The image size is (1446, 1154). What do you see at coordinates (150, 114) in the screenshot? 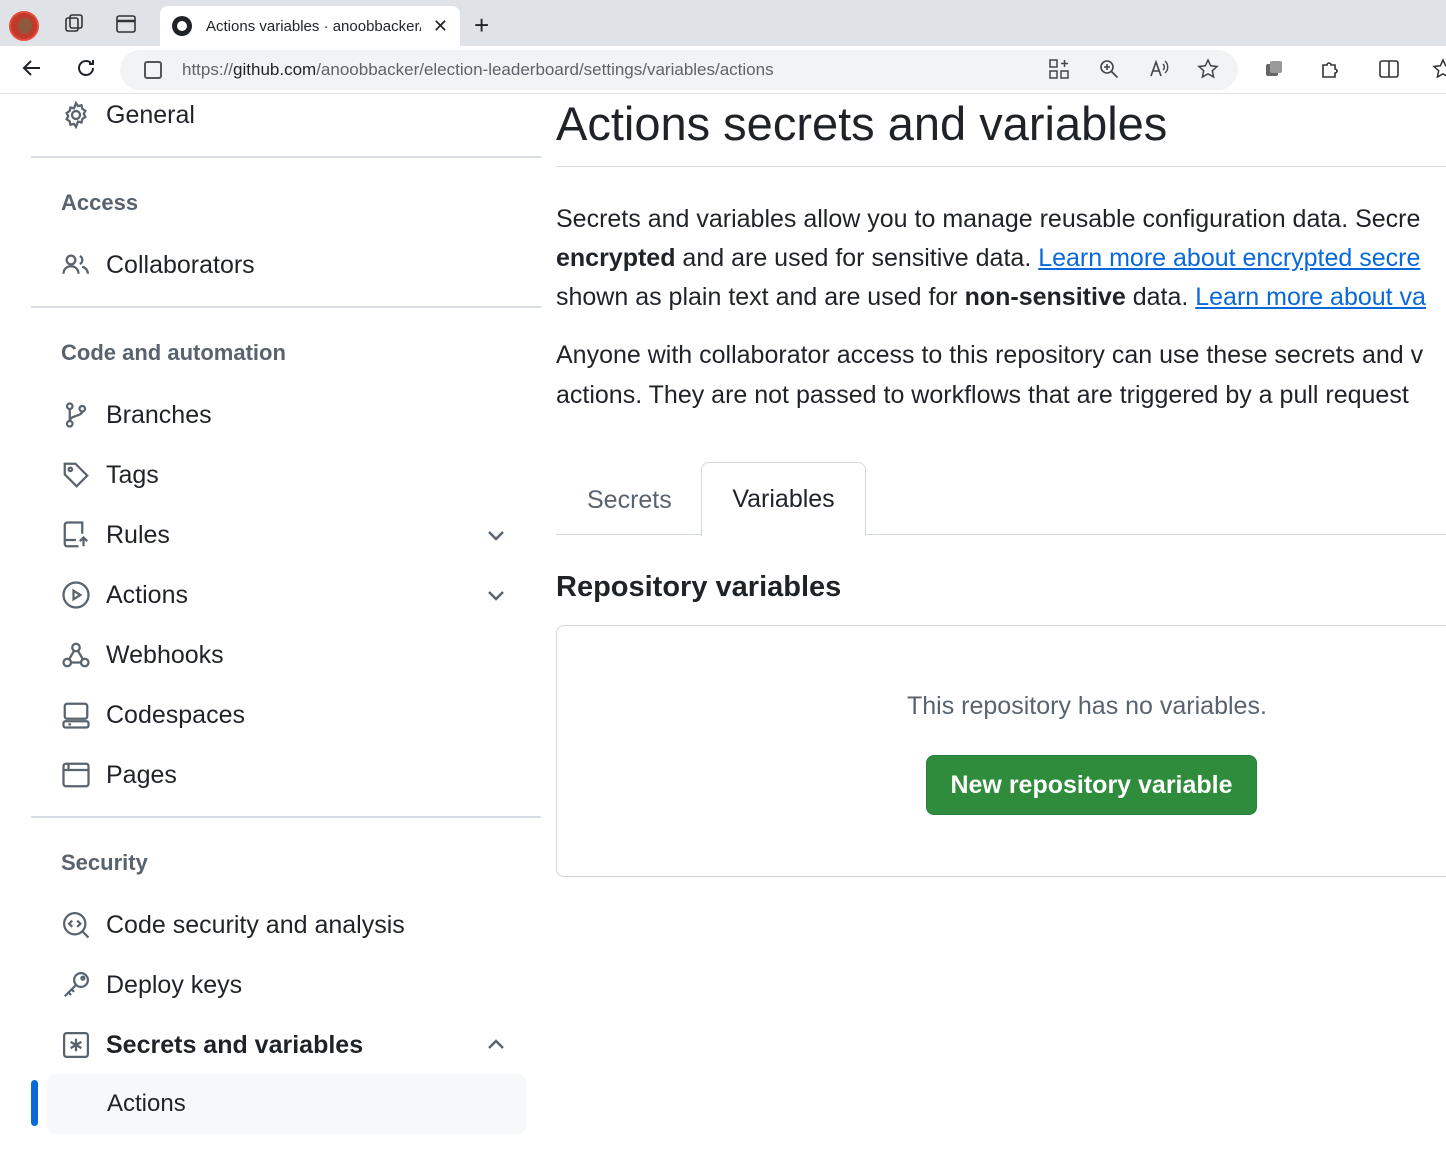
I see `sidebar-item-label: General` at bounding box center [150, 114].